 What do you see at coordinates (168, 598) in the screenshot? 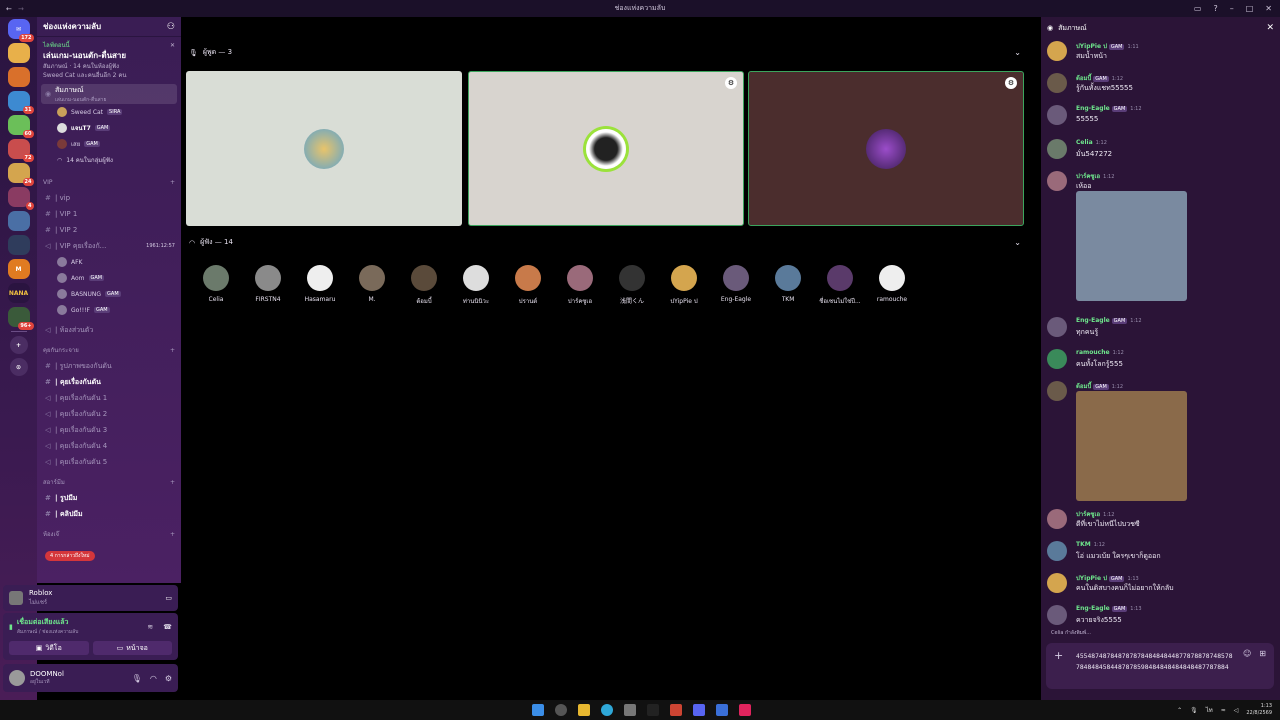
I see `screen-share-icon: ▭` at bounding box center [168, 598].